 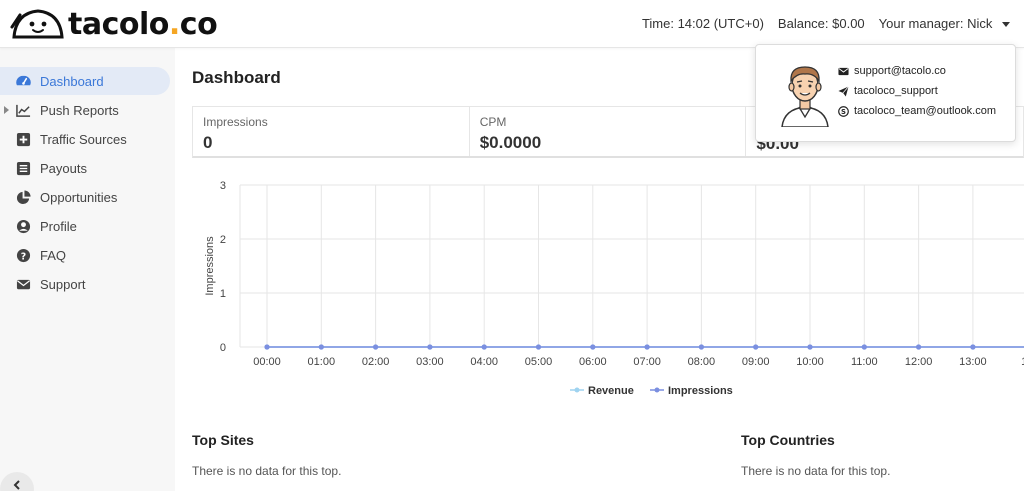 What do you see at coordinates (53, 255) in the screenshot?
I see `sidebar-item-label: FAQ` at bounding box center [53, 255].